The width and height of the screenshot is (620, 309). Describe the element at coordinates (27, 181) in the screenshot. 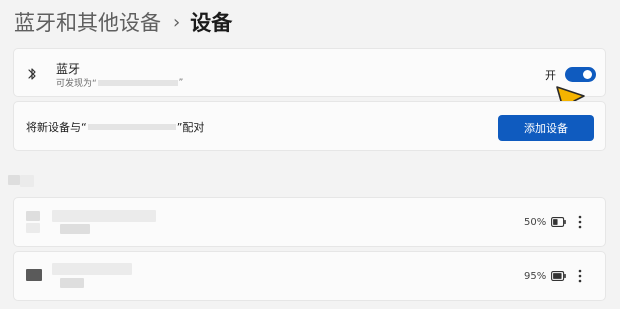

I see `redacted-section-heading-part` at that location.